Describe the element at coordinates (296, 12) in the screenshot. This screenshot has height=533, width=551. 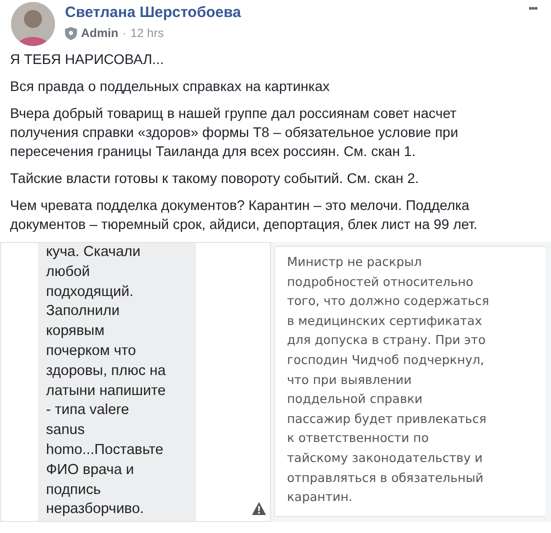
I see `author-name: Светлана Шерстобоева` at that location.